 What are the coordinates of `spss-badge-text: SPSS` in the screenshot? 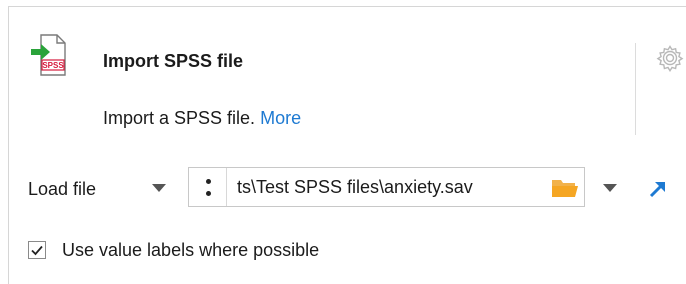 It's located at (53, 65).